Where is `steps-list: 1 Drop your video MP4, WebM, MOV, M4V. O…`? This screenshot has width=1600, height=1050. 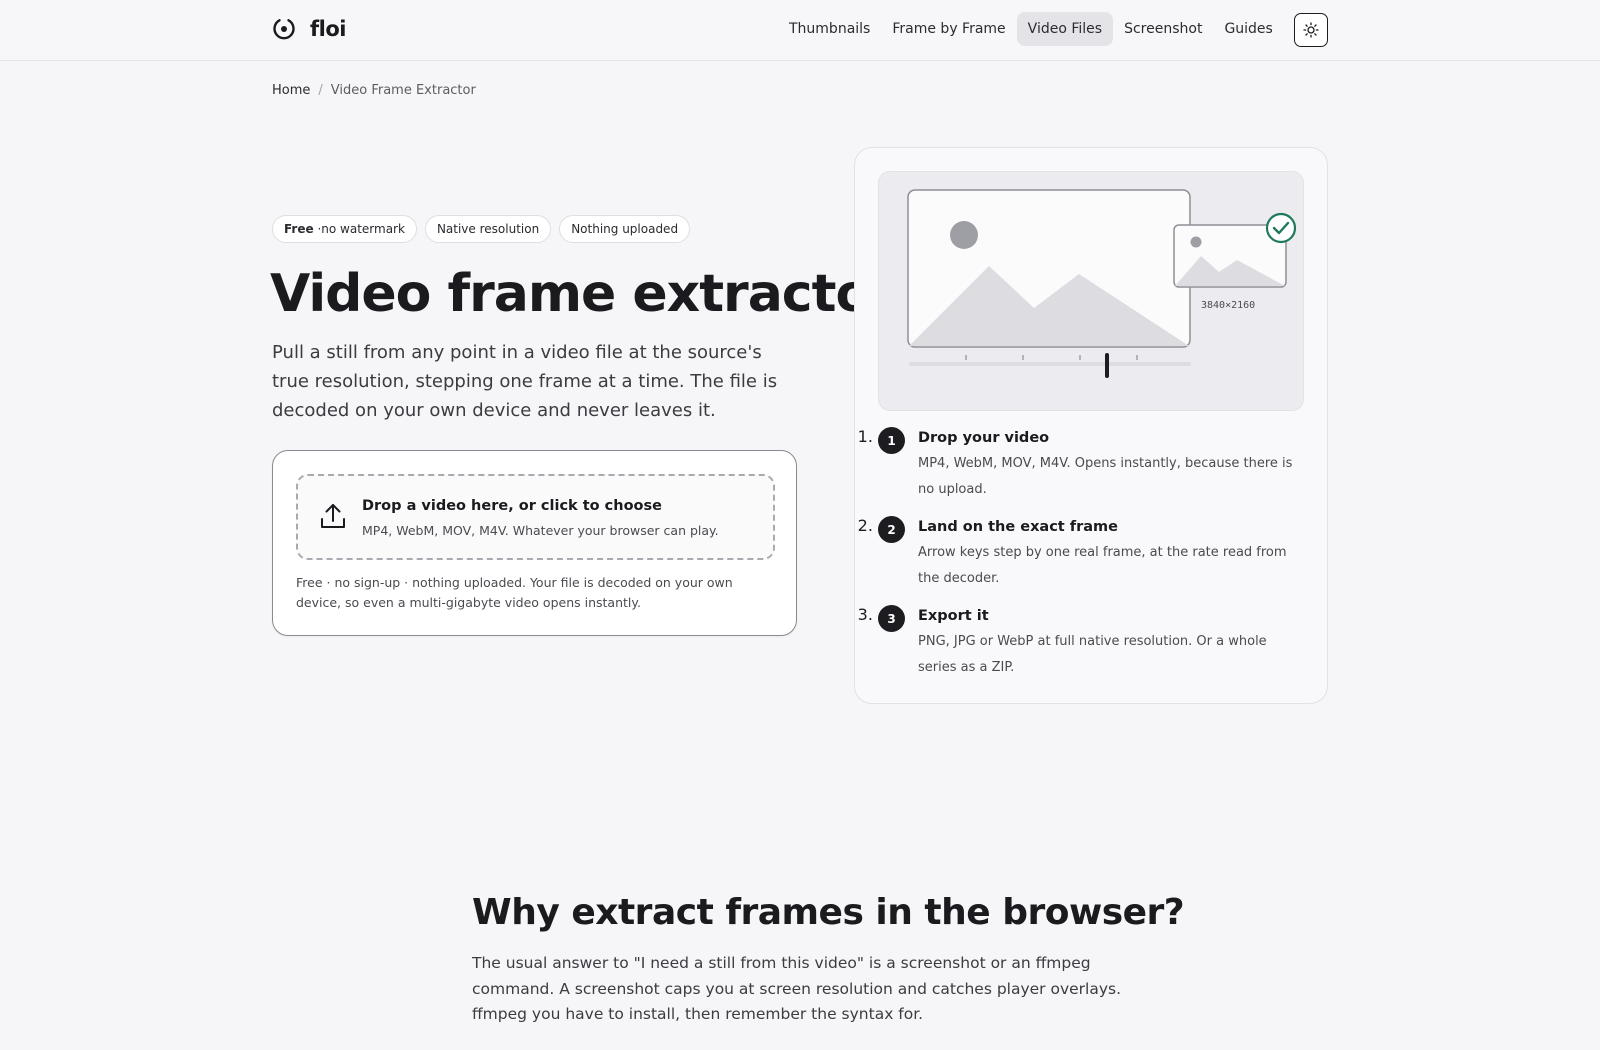 steps-list: 1 Drop your video MP4, WebM, MOV, M4V. O… is located at coordinates (1093, 560).